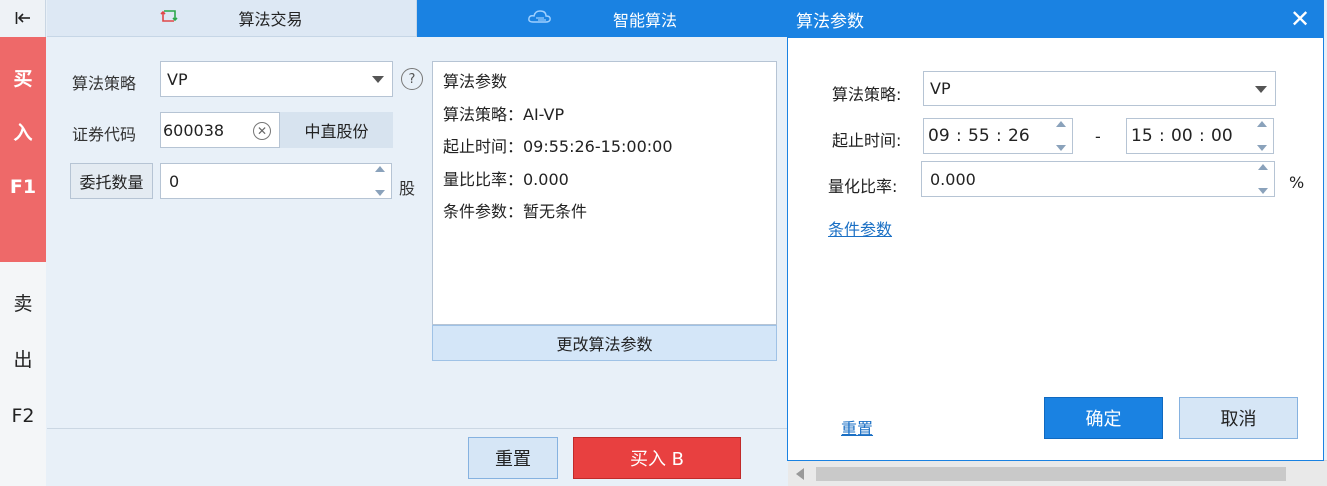 The width and height of the screenshot is (1327, 486). Describe the element at coordinates (1145, 136) in the screenshot. I see `end-hour: 15` at that location.